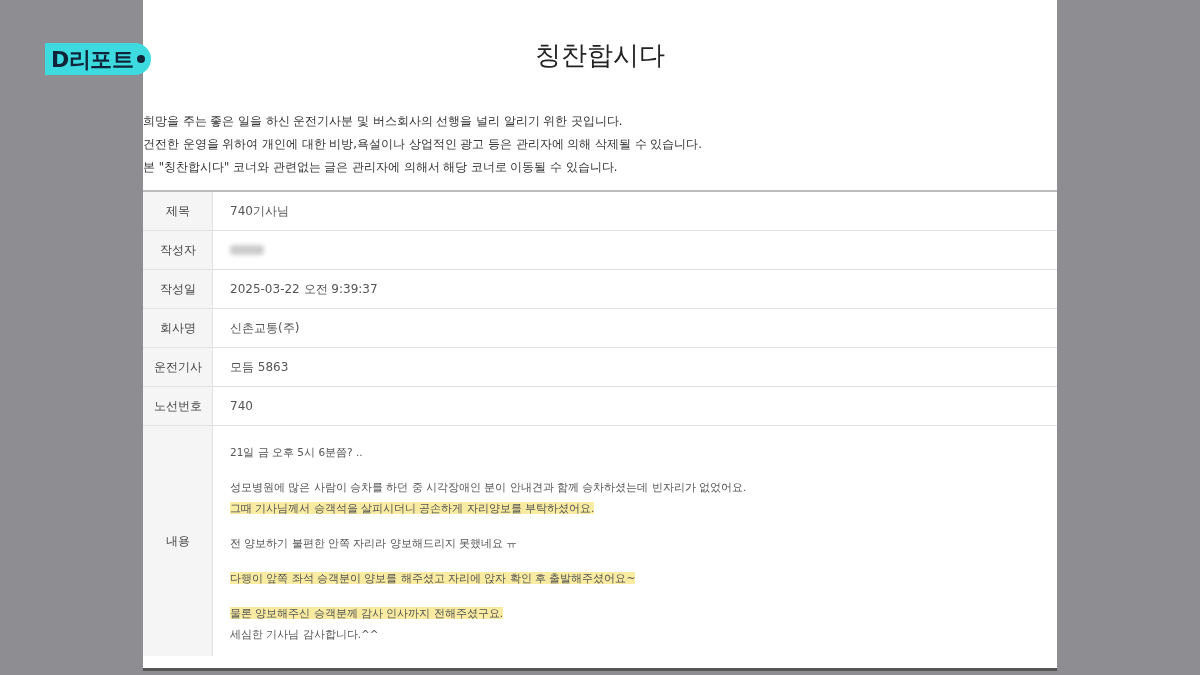 This screenshot has height=675, width=1200. Describe the element at coordinates (374, 543) in the screenshot. I see `content-line: 전 양보하기 불편한 안쪽 자리라 양보해드리지 못했네요 ㅠ` at that location.